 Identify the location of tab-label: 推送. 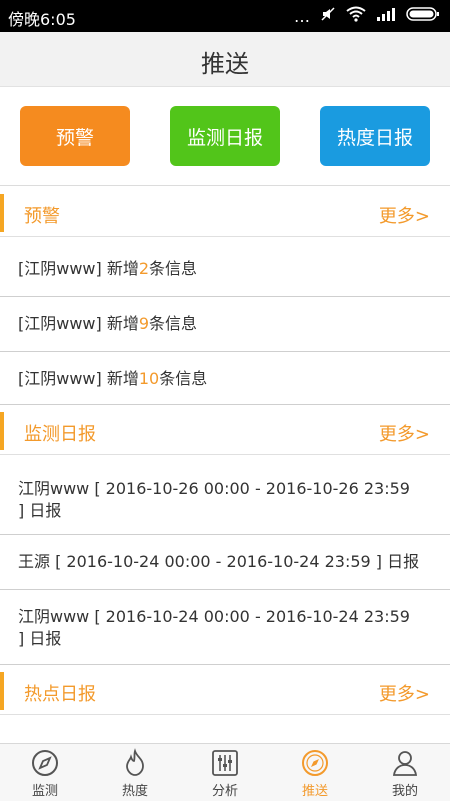
(314, 791).